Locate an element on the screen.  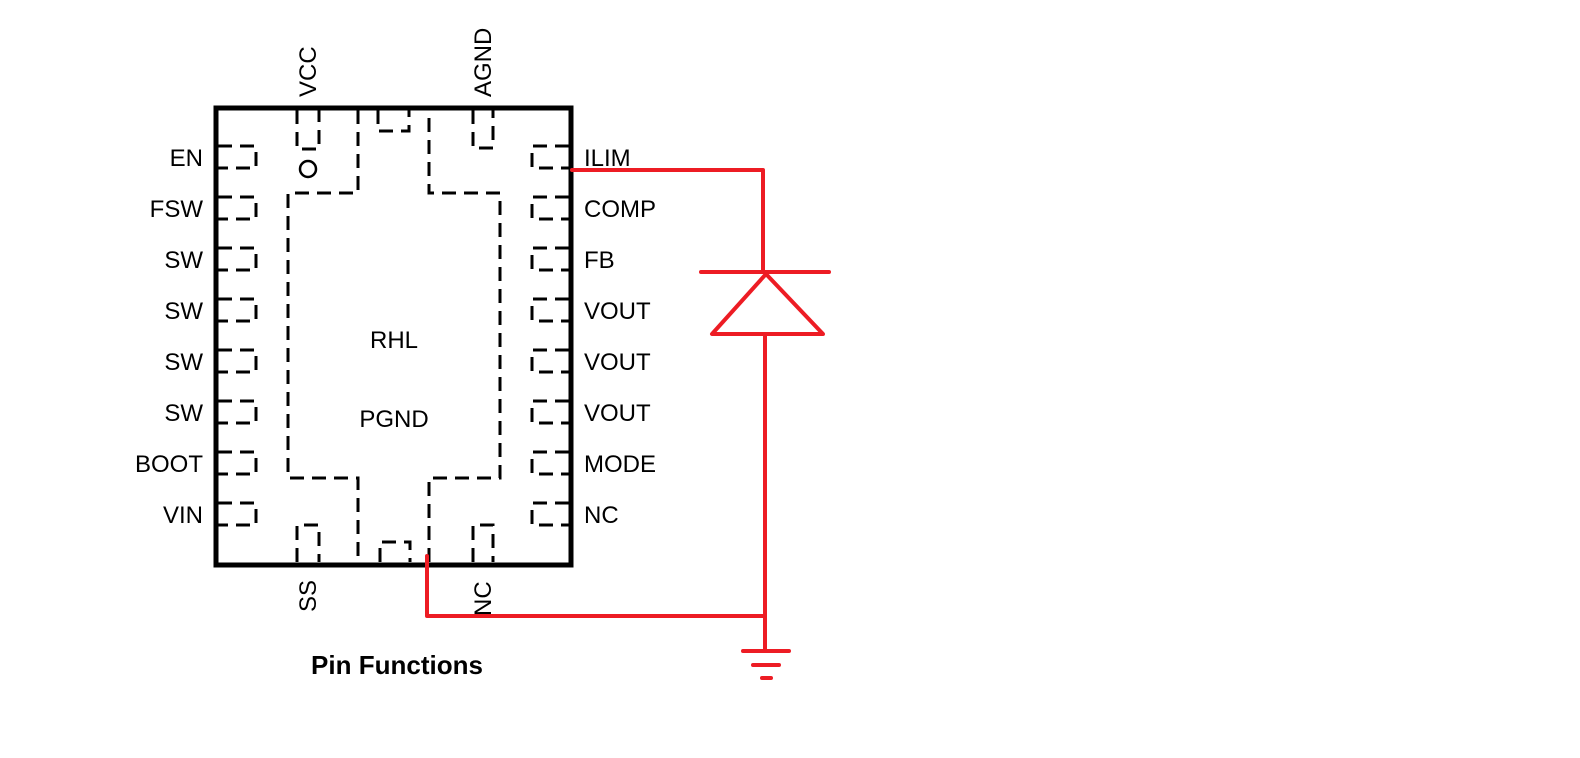
pin-label-right: NC is located at coordinates (601, 515).